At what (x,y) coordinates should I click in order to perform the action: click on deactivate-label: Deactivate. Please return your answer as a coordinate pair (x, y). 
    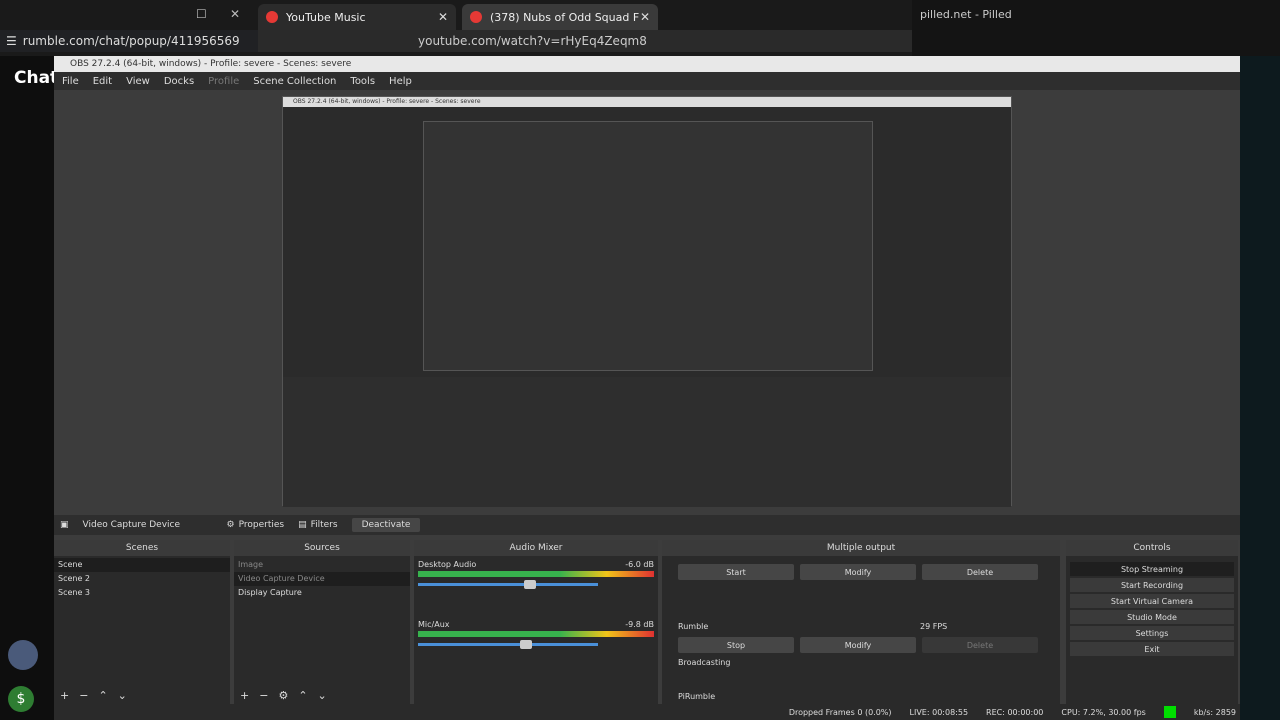
    Looking at the image, I should click on (386, 525).